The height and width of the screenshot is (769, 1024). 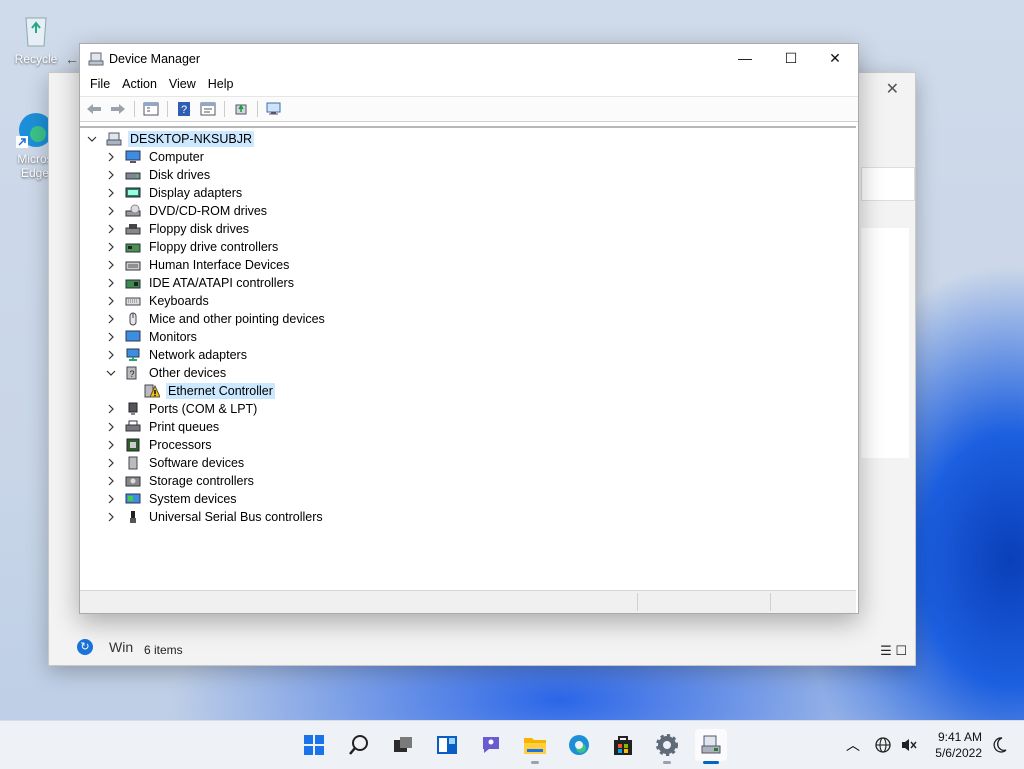 I want to click on minimize-button: —, so click(x=745, y=59).